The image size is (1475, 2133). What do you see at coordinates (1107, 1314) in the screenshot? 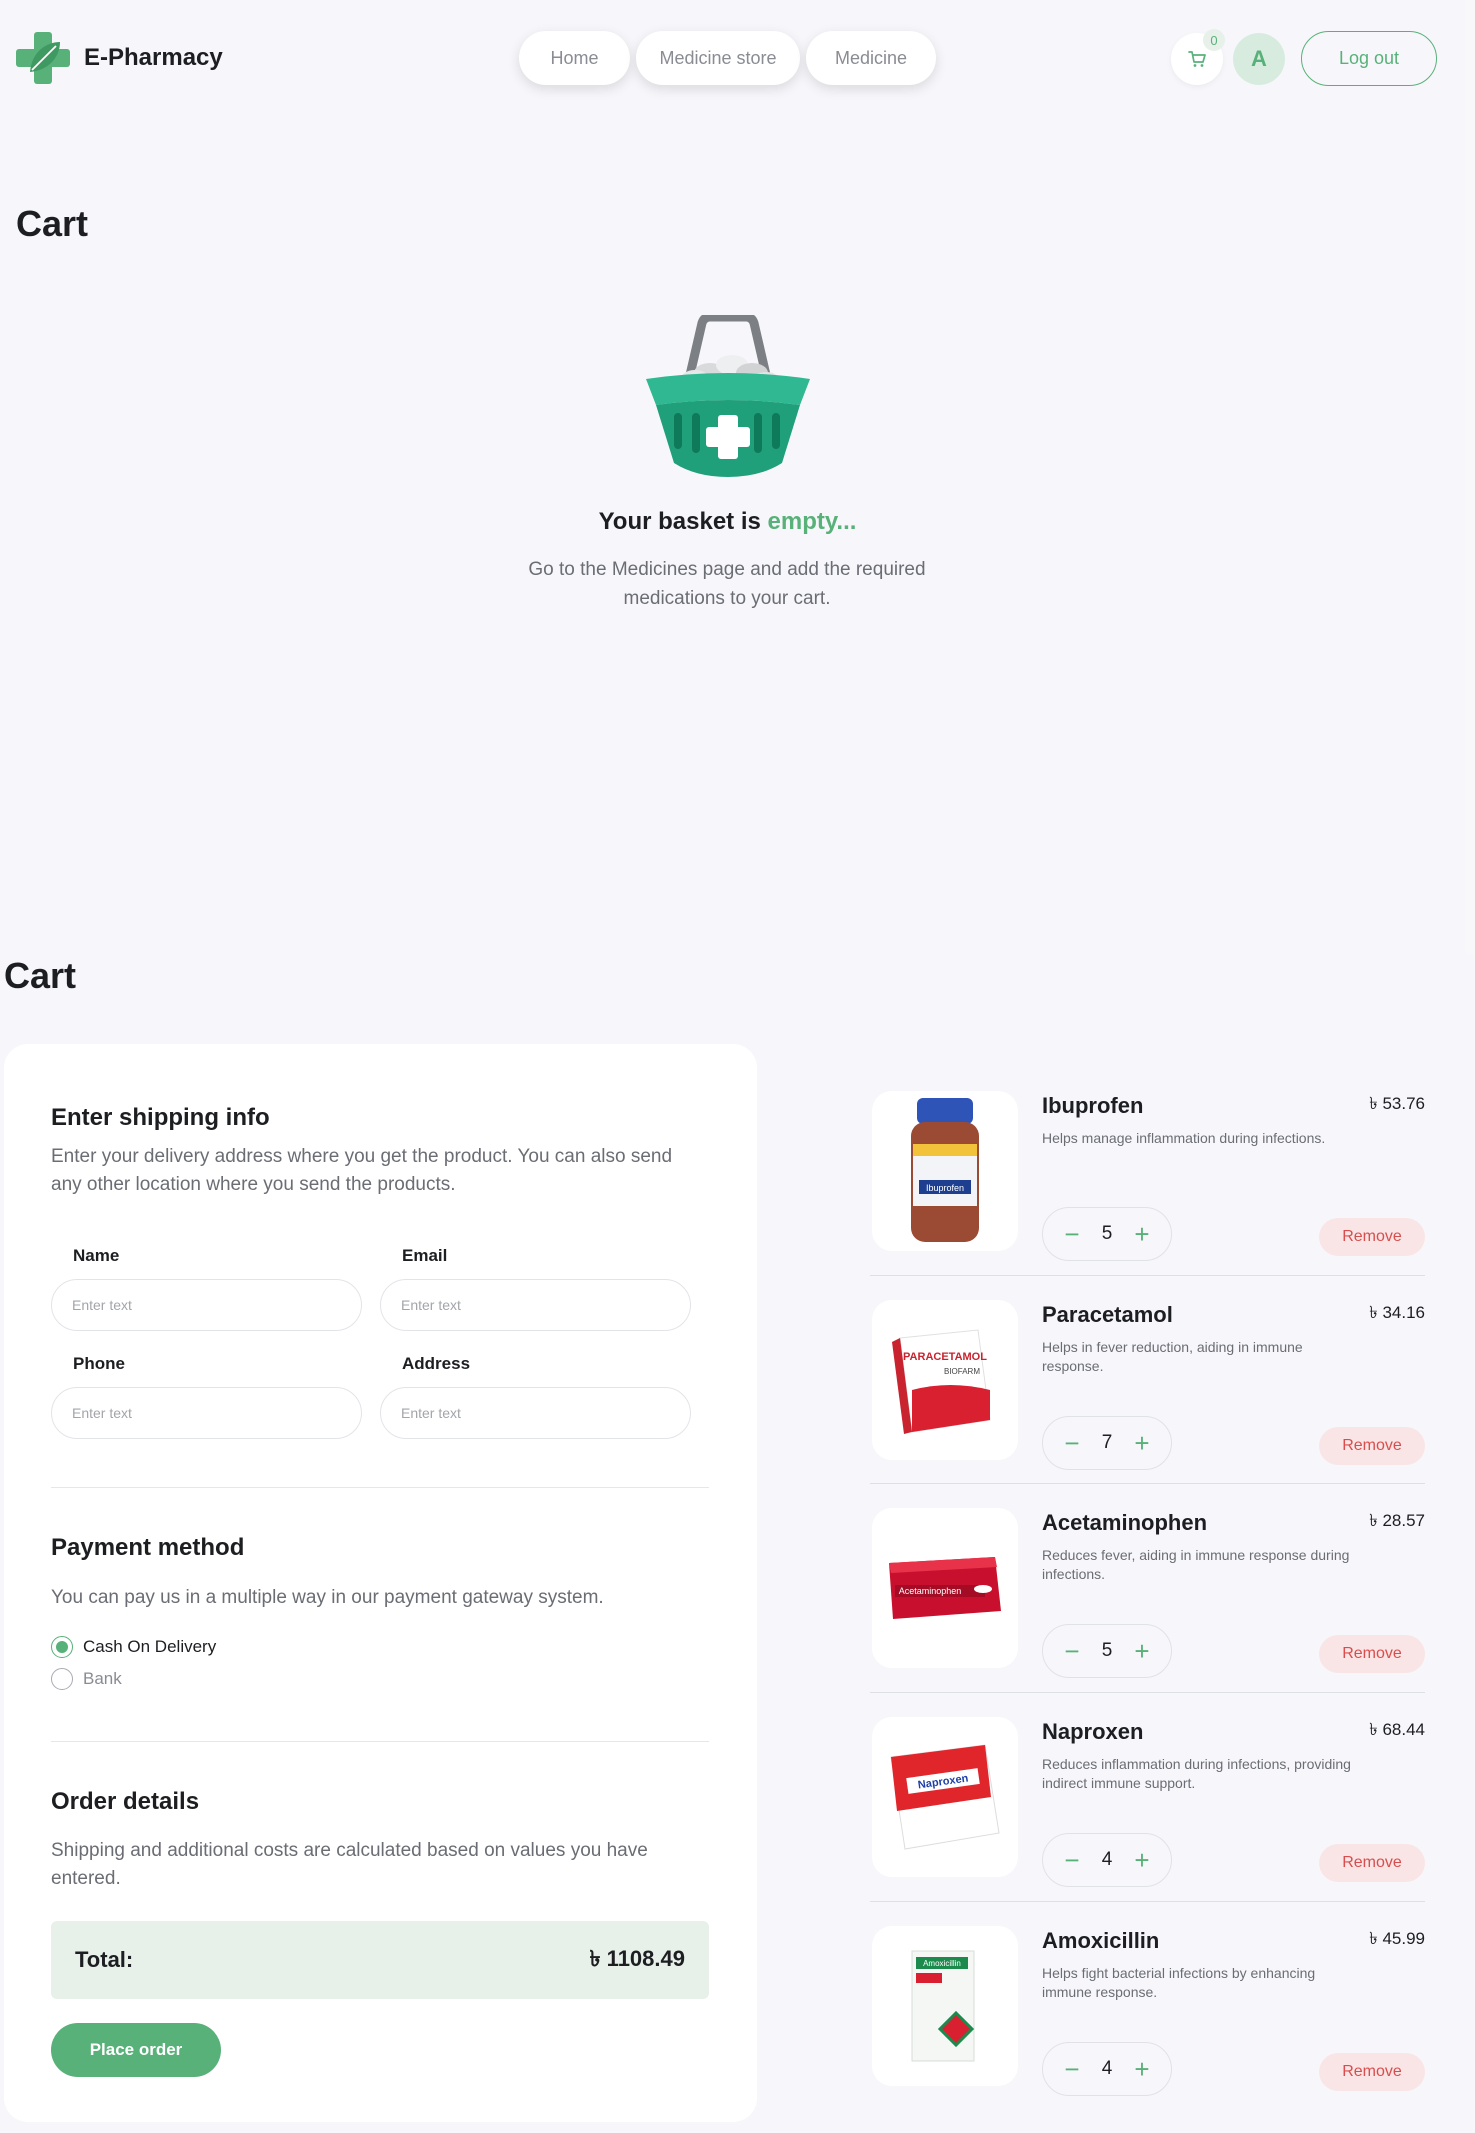
I see `product-name: Paracetamol` at bounding box center [1107, 1314].